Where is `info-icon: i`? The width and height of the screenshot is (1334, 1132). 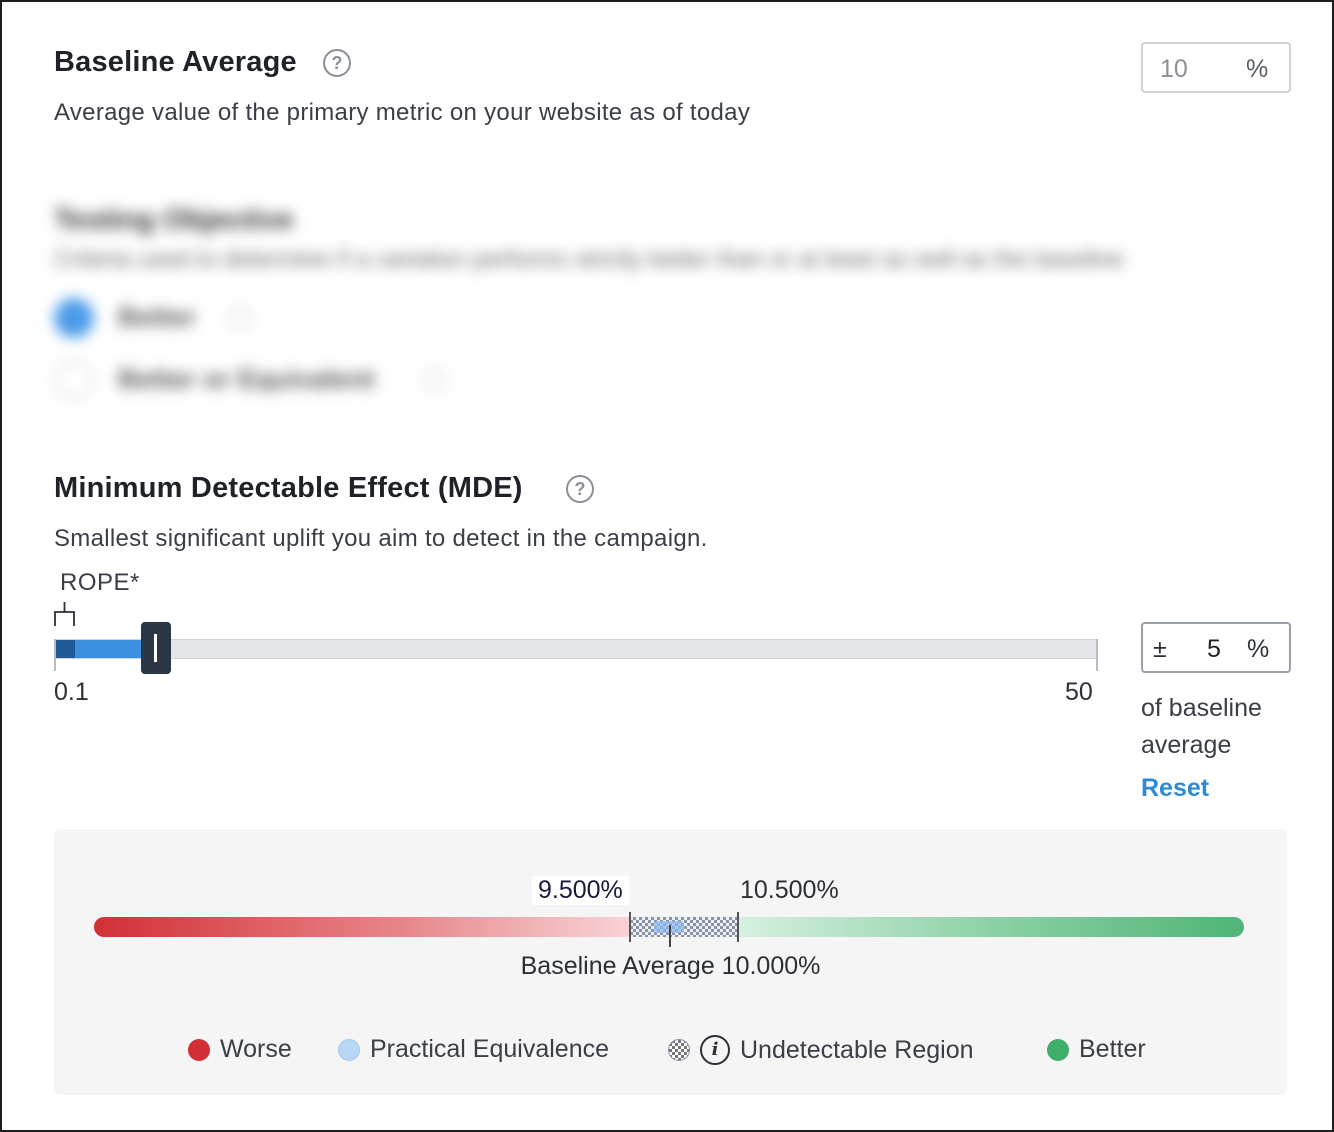
info-icon: i is located at coordinates (715, 1050).